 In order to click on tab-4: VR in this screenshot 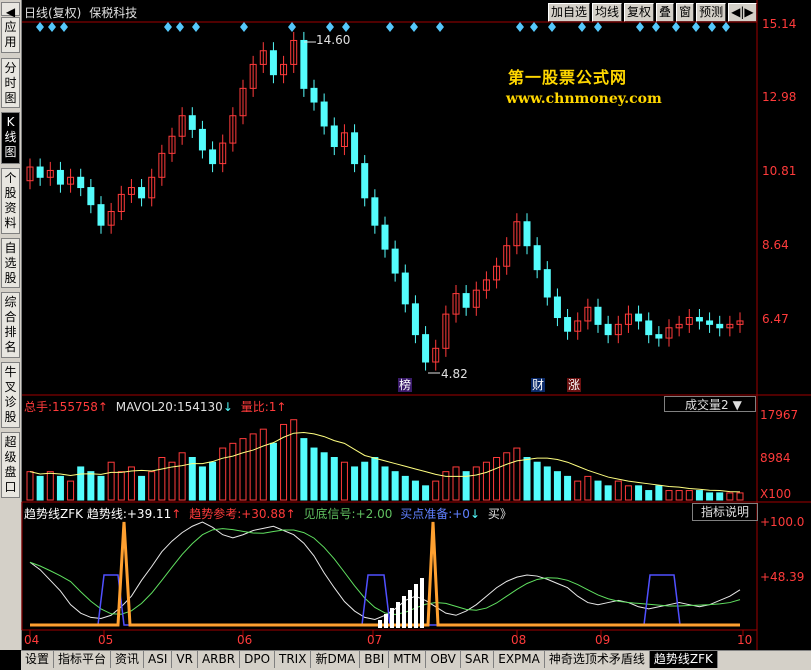, I will do `click(185, 659)`.